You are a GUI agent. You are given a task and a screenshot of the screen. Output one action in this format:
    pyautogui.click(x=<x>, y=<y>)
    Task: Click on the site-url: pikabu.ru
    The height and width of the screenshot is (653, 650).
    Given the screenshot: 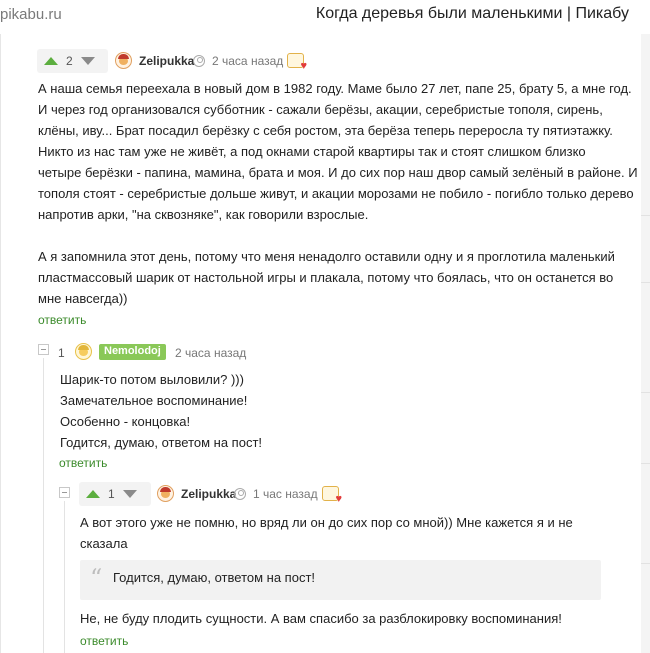 What is the action you would take?
    pyautogui.click(x=31, y=14)
    